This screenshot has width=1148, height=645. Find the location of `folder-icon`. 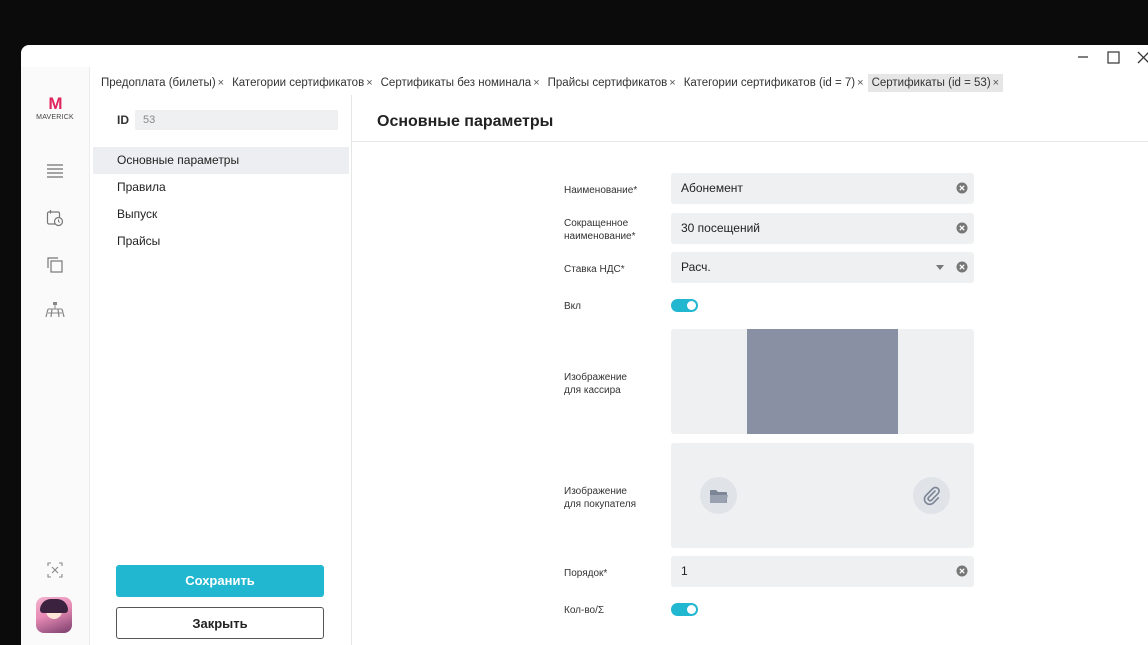

folder-icon is located at coordinates (719, 496).